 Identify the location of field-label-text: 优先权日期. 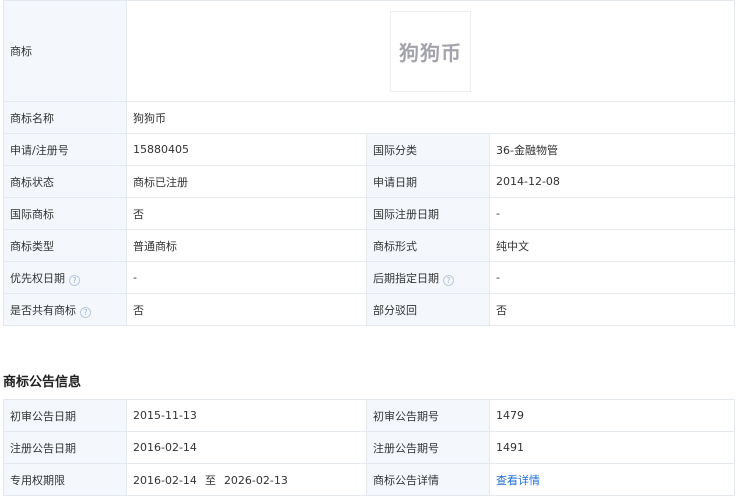
(37, 278).